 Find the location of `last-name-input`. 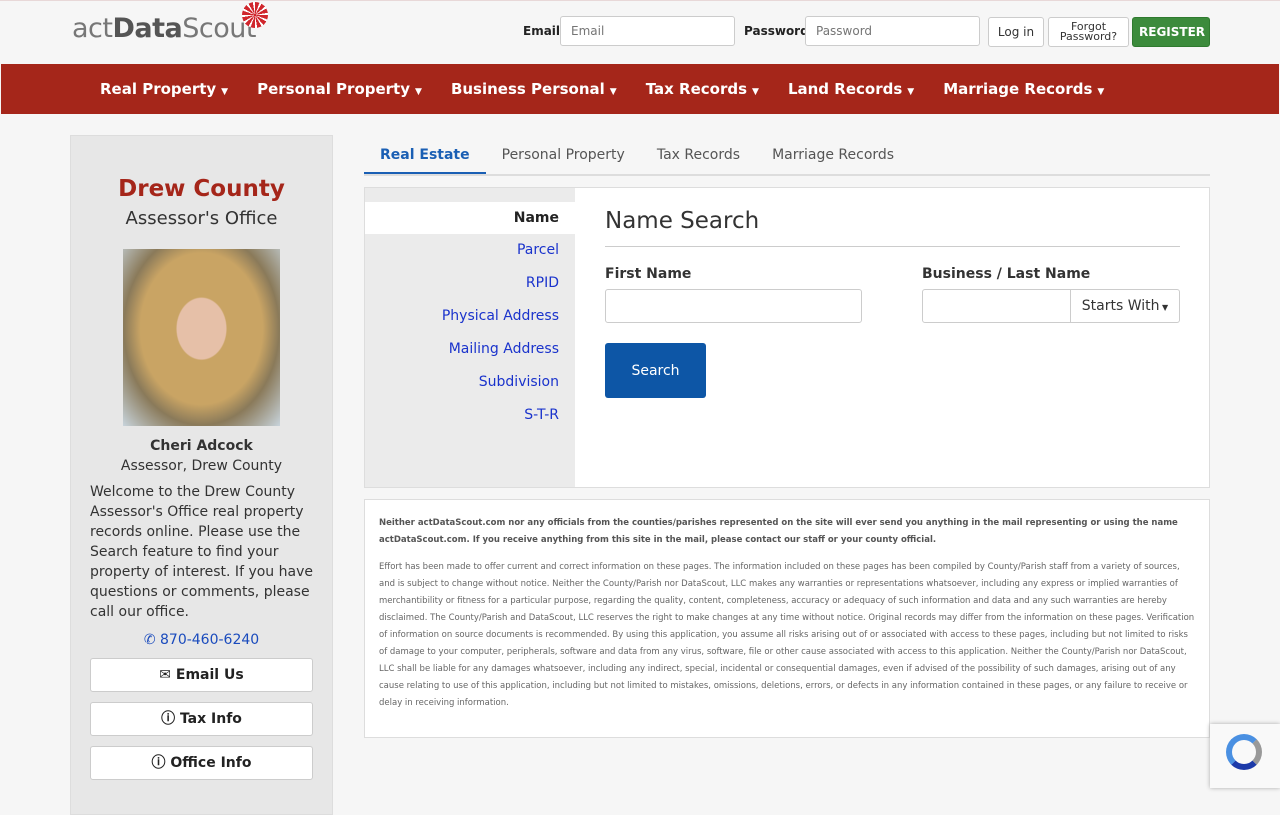

last-name-input is located at coordinates (996, 306).